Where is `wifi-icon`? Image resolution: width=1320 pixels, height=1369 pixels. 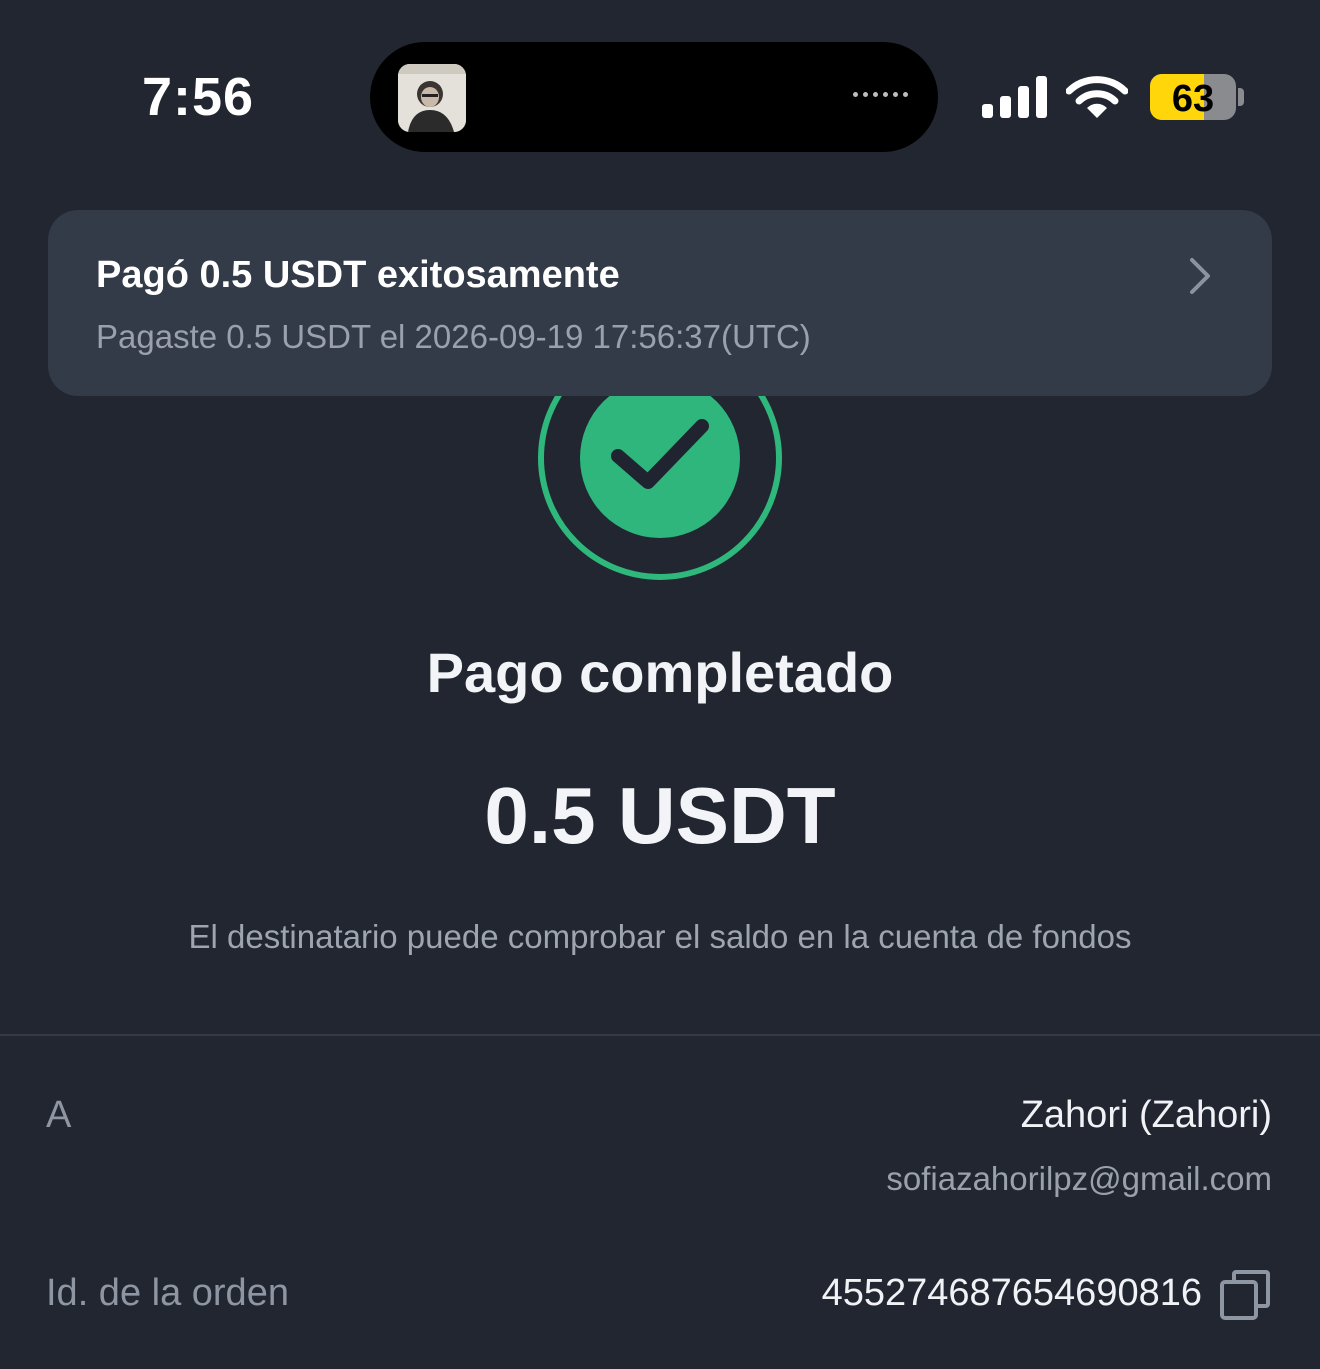
wifi-icon is located at coordinates (1097, 97).